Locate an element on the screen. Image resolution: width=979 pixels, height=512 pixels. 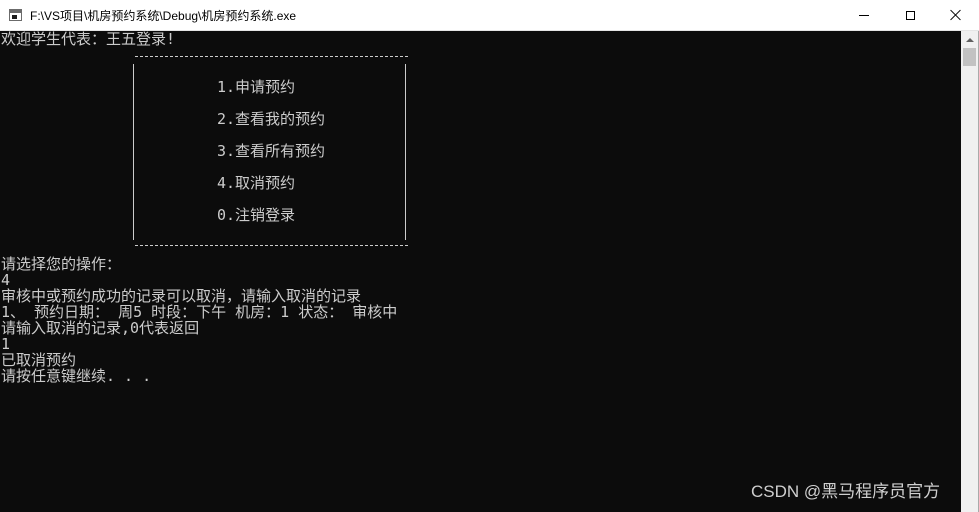
menu-item-apply: 1.申请预约 is located at coordinates (256, 87).